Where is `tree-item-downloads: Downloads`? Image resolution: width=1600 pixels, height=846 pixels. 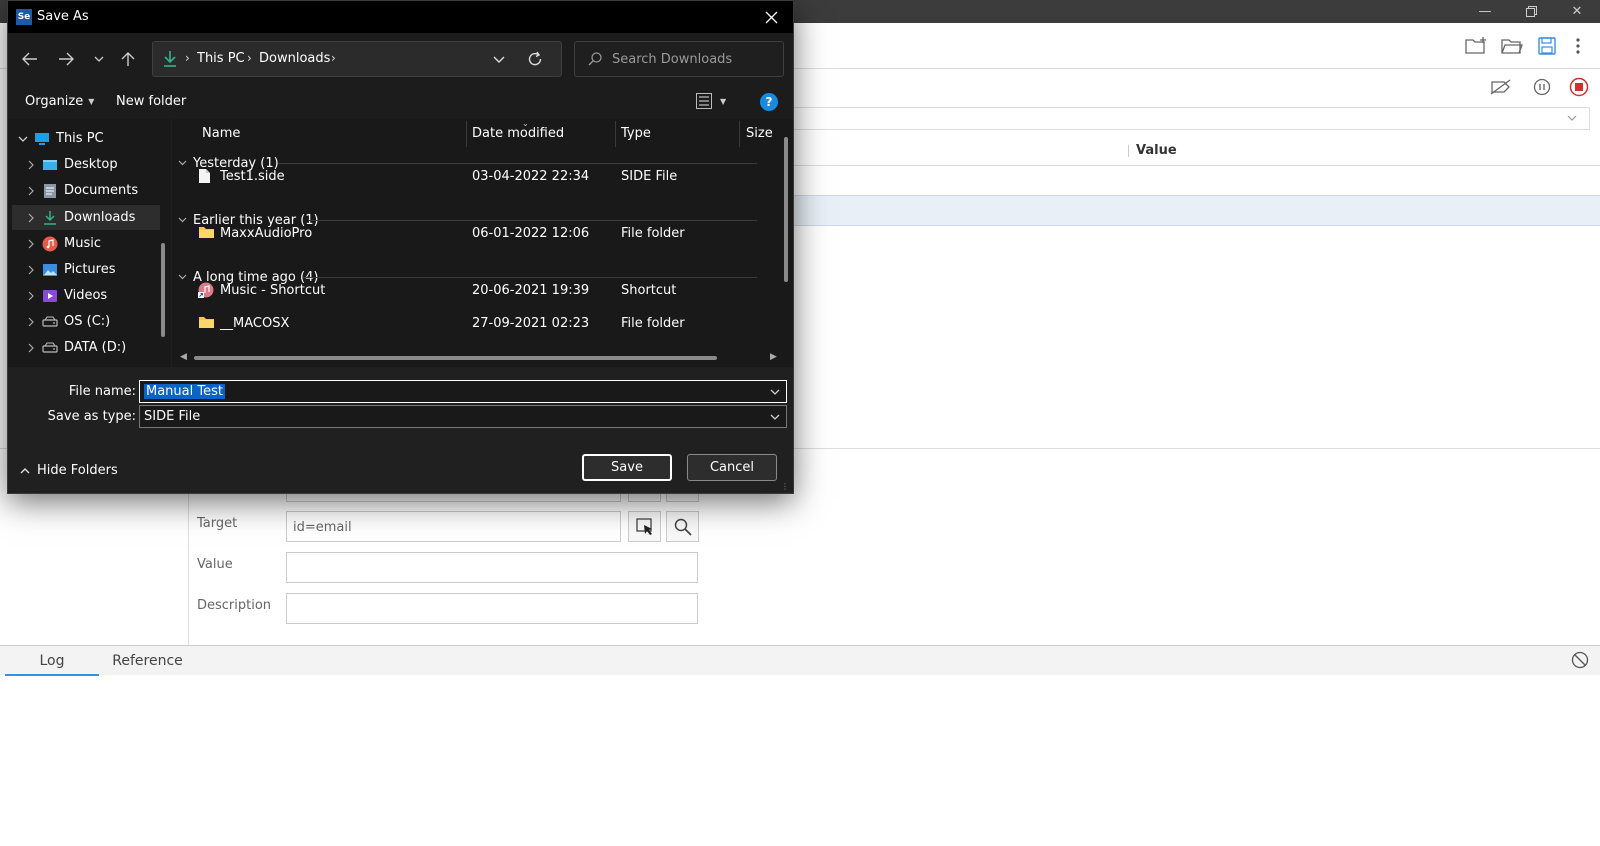
tree-item-downloads: Downloads is located at coordinates (86, 217).